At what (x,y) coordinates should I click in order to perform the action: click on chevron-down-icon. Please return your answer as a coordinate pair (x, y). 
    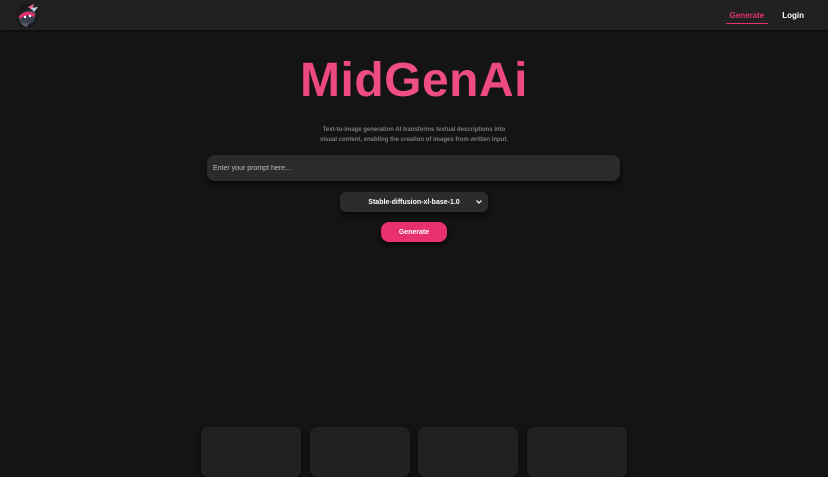
    Looking at the image, I should click on (479, 202).